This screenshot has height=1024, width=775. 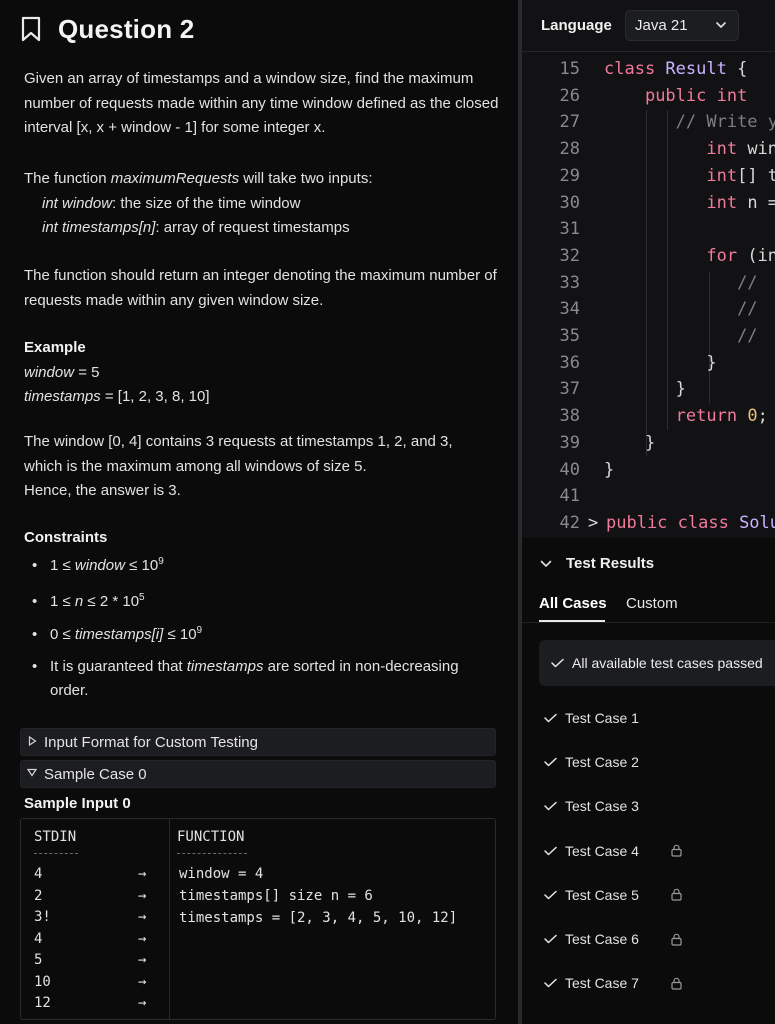 What do you see at coordinates (648, 363) in the screenshot?
I see `code-line: 36 }` at bounding box center [648, 363].